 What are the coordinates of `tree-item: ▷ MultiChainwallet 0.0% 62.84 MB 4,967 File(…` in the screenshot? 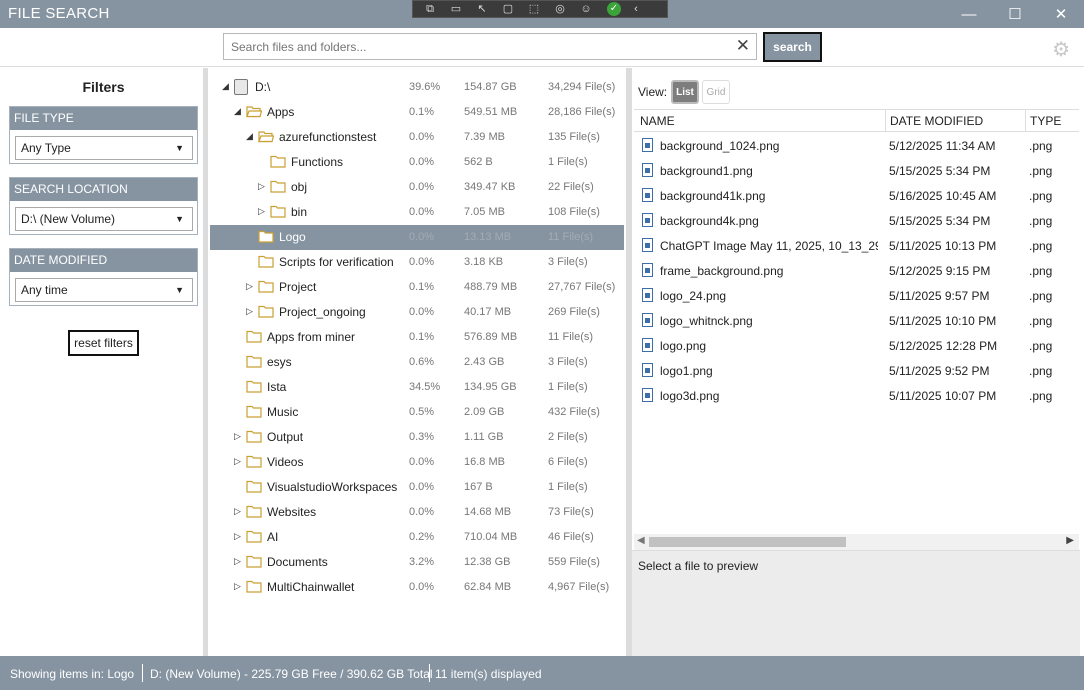 It's located at (417, 587).